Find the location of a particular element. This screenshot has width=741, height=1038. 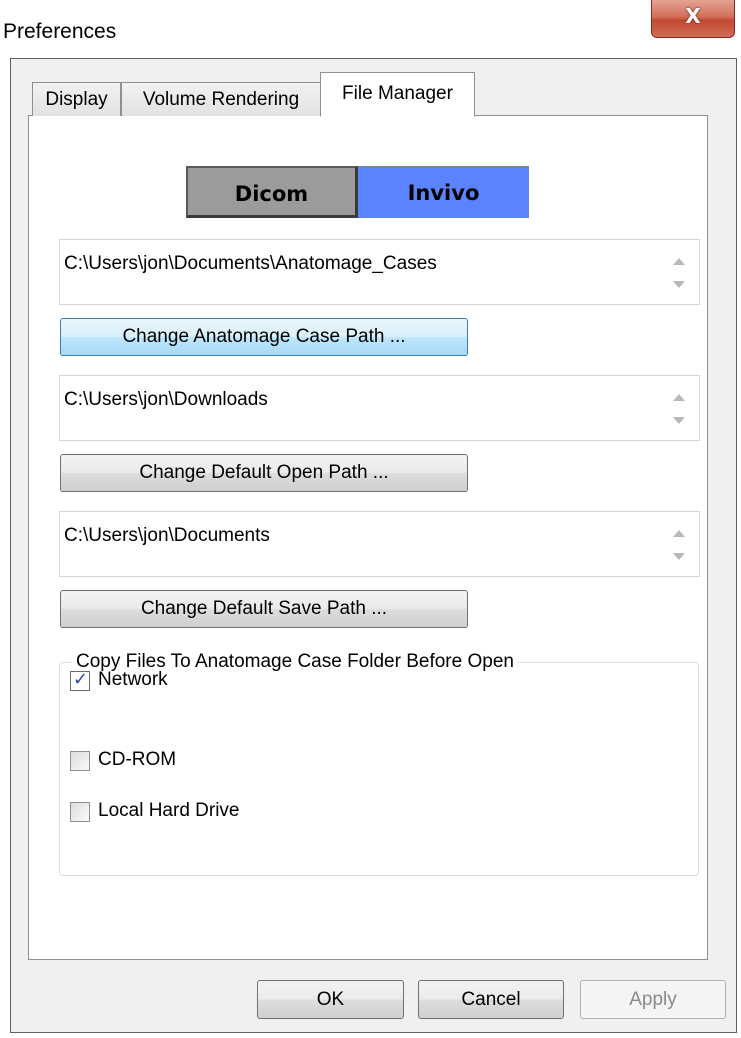

window-title: Preferences is located at coordinates (60, 31).